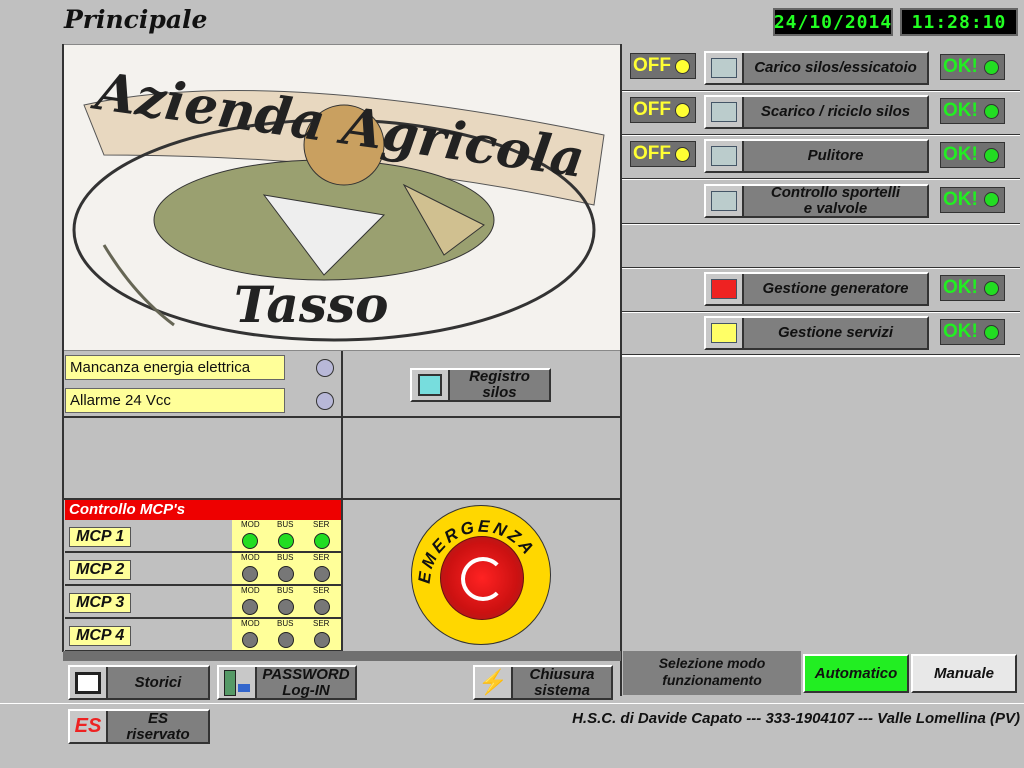 This screenshot has height=768, width=1024. Describe the element at coordinates (835, 112) in the screenshot. I see `function-label: Scarico / riciclo silos` at that location.